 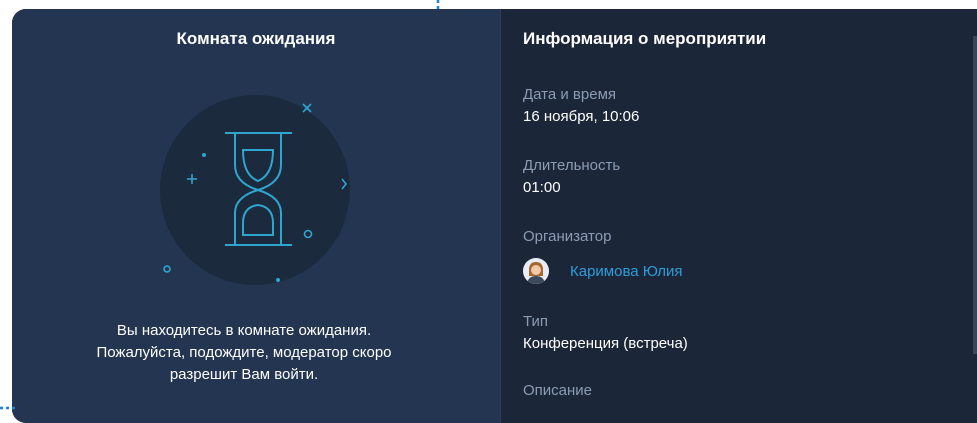 What do you see at coordinates (605, 343) in the screenshot?
I see `type-value: Конференция (встреча)` at bounding box center [605, 343].